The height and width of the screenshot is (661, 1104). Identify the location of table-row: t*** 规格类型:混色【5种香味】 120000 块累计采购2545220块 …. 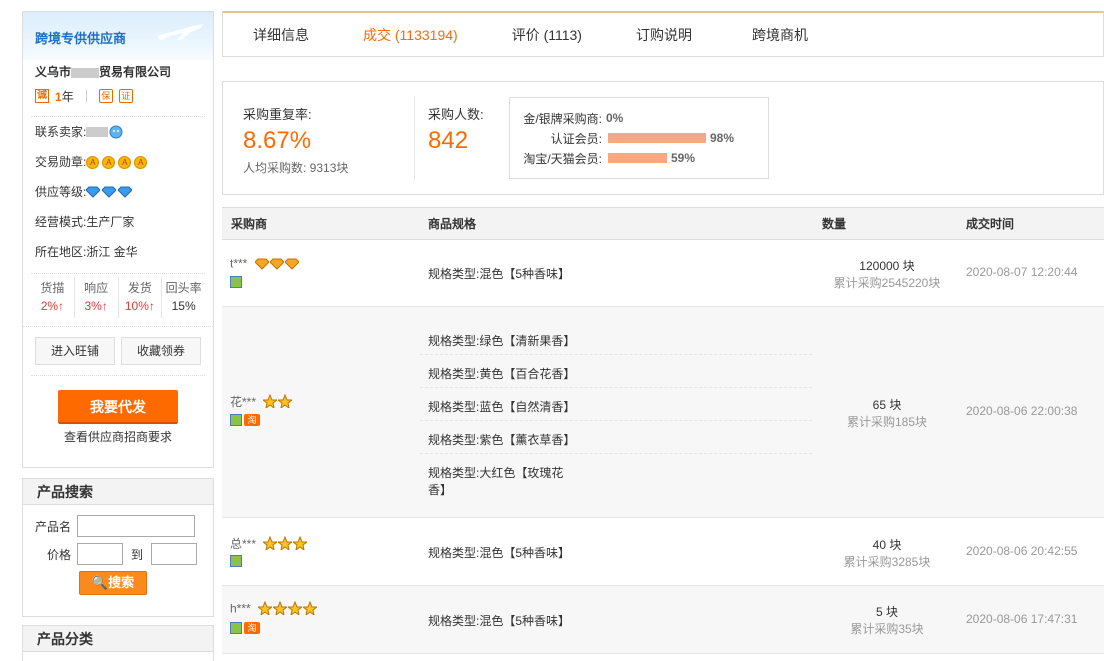
(663, 273).